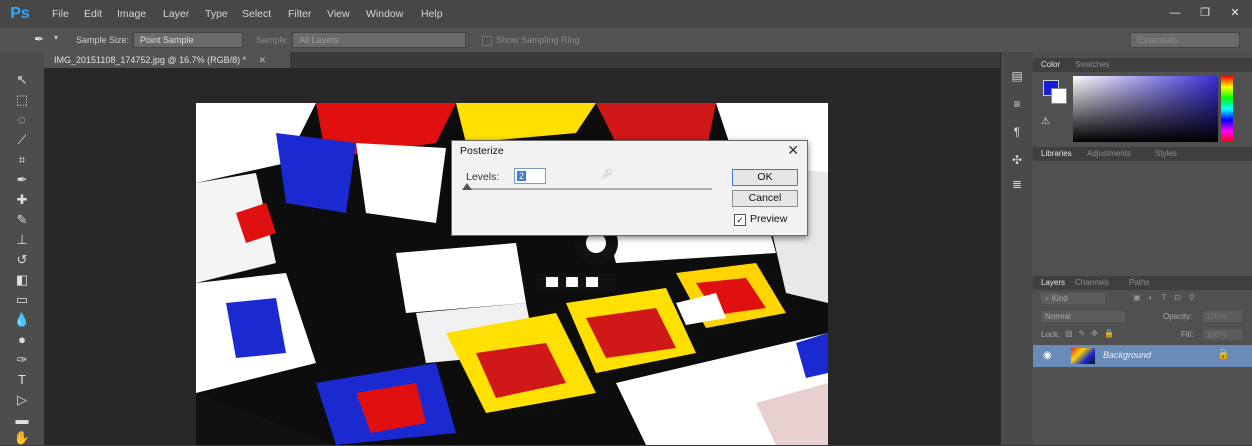 This screenshot has height=446, width=1252. What do you see at coordinates (22, 438) in the screenshot?
I see `hand-tool-icon: ✋` at bounding box center [22, 438].